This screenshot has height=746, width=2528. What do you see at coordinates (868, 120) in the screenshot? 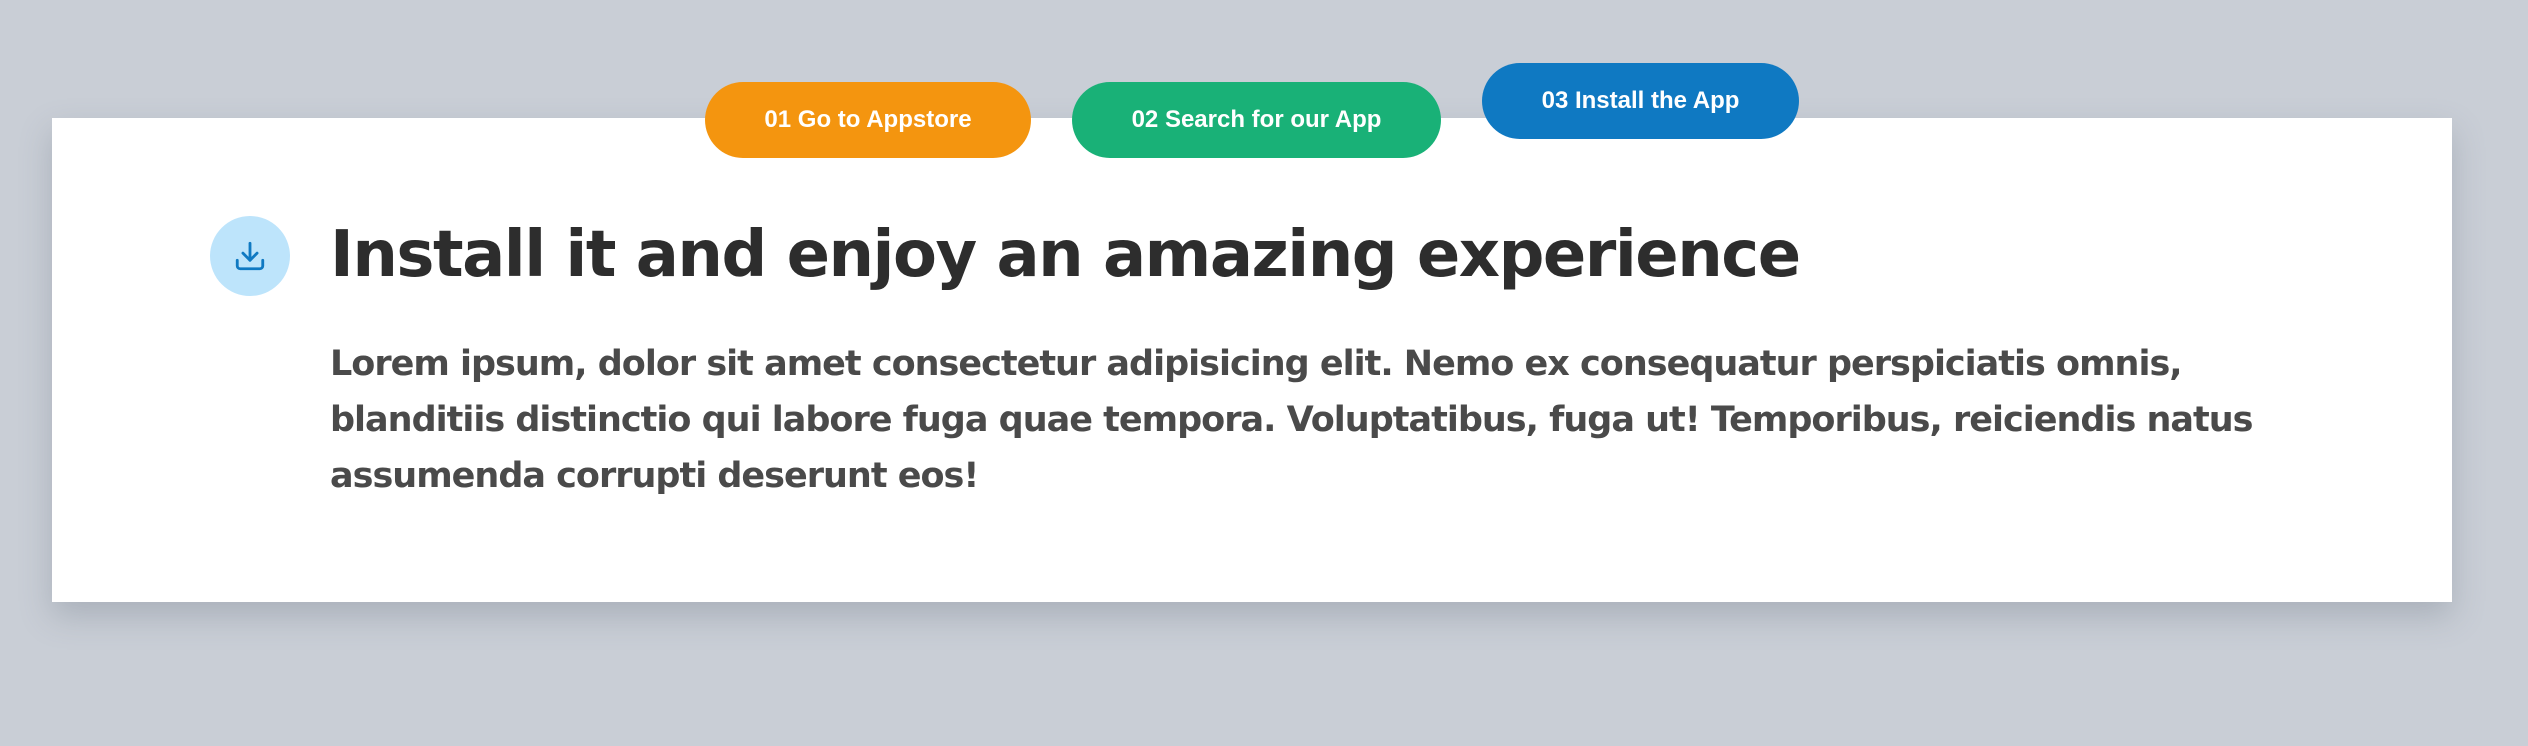
I see `step-tab-go-to-appstore: 01 Go to Appstore` at bounding box center [868, 120].